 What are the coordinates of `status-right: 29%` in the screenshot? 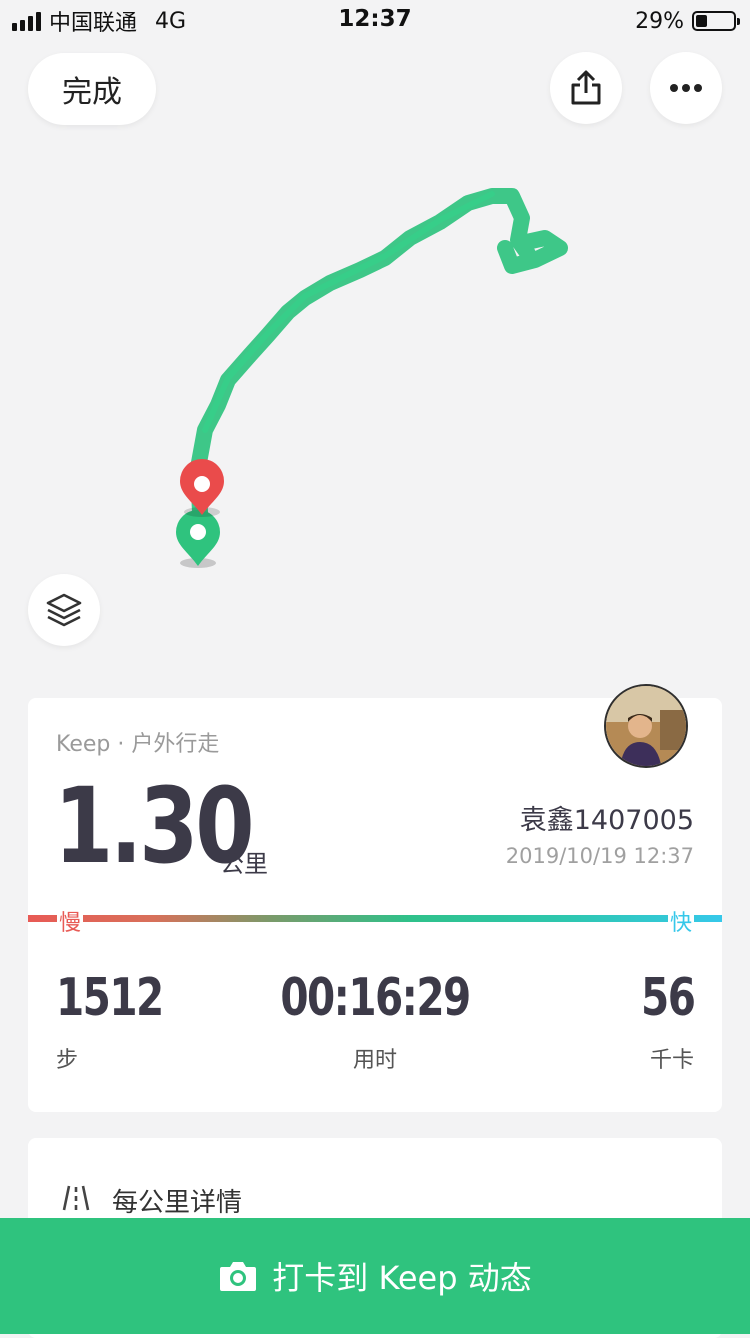 It's located at (687, 21).